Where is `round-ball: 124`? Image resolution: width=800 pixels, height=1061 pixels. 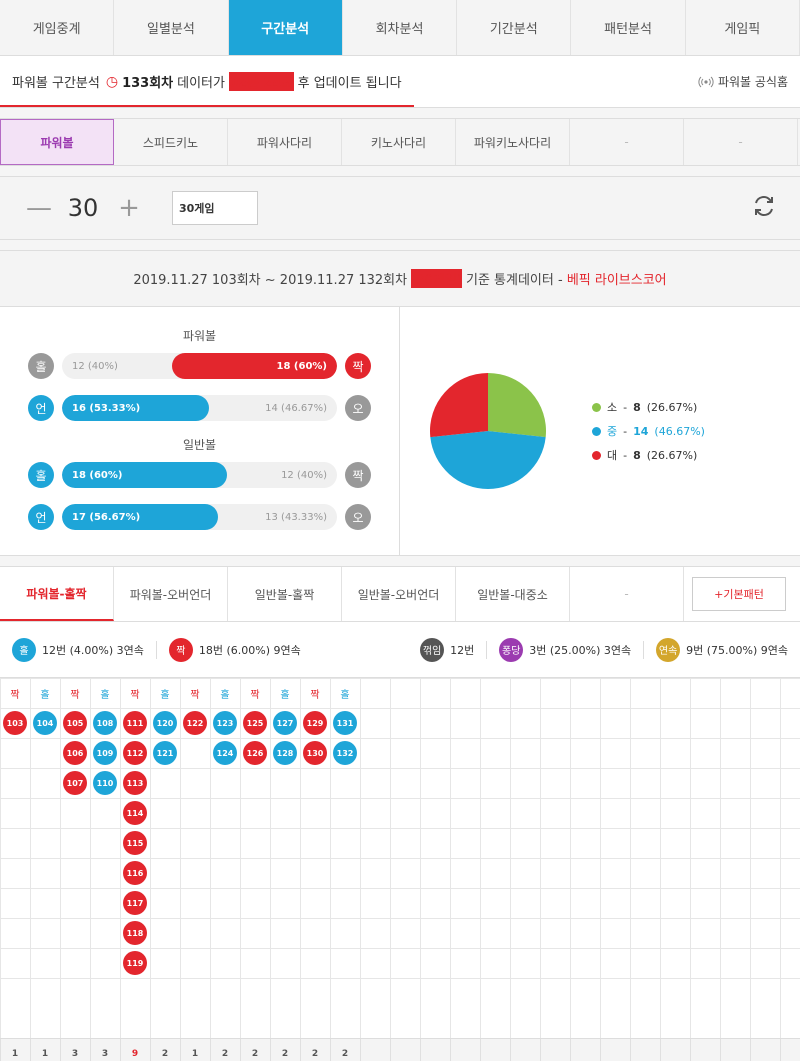
round-ball: 124 is located at coordinates (225, 753).